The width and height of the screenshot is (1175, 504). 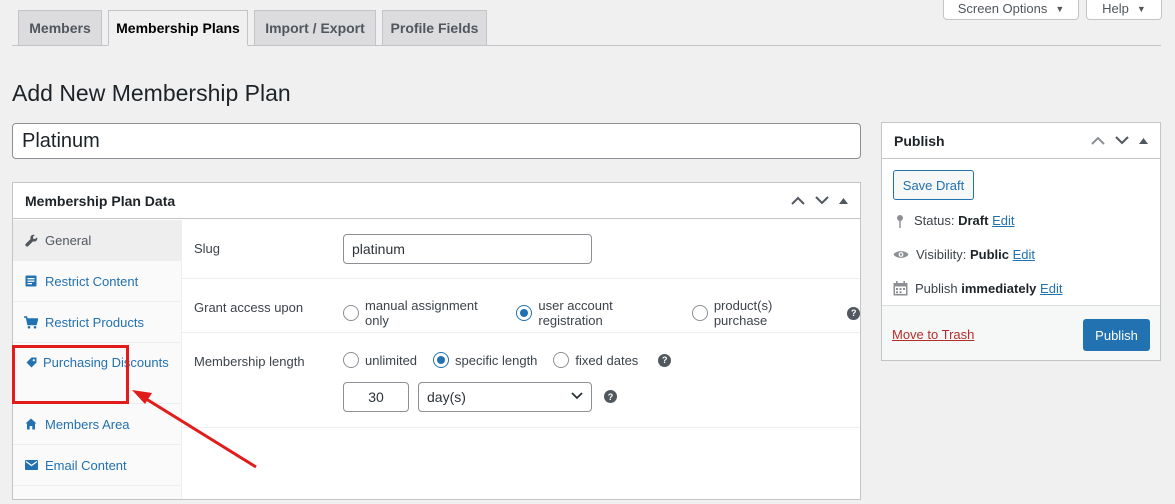 I want to click on cart-icon, so click(x=31, y=322).